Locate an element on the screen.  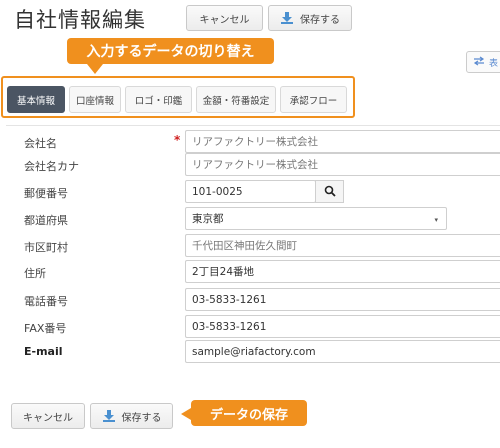
address-field: 2丁目24番地 is located at coordinates (342, 271).